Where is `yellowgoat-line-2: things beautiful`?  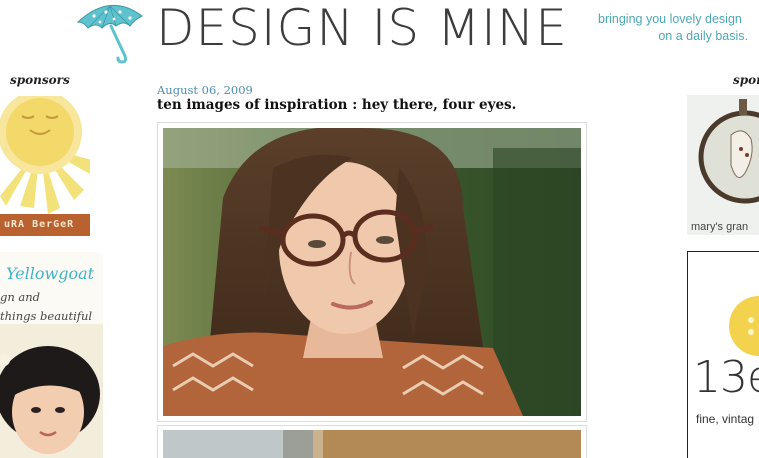
yellowgoat-line-2: things beautiful is located at coordinates (46, 316).